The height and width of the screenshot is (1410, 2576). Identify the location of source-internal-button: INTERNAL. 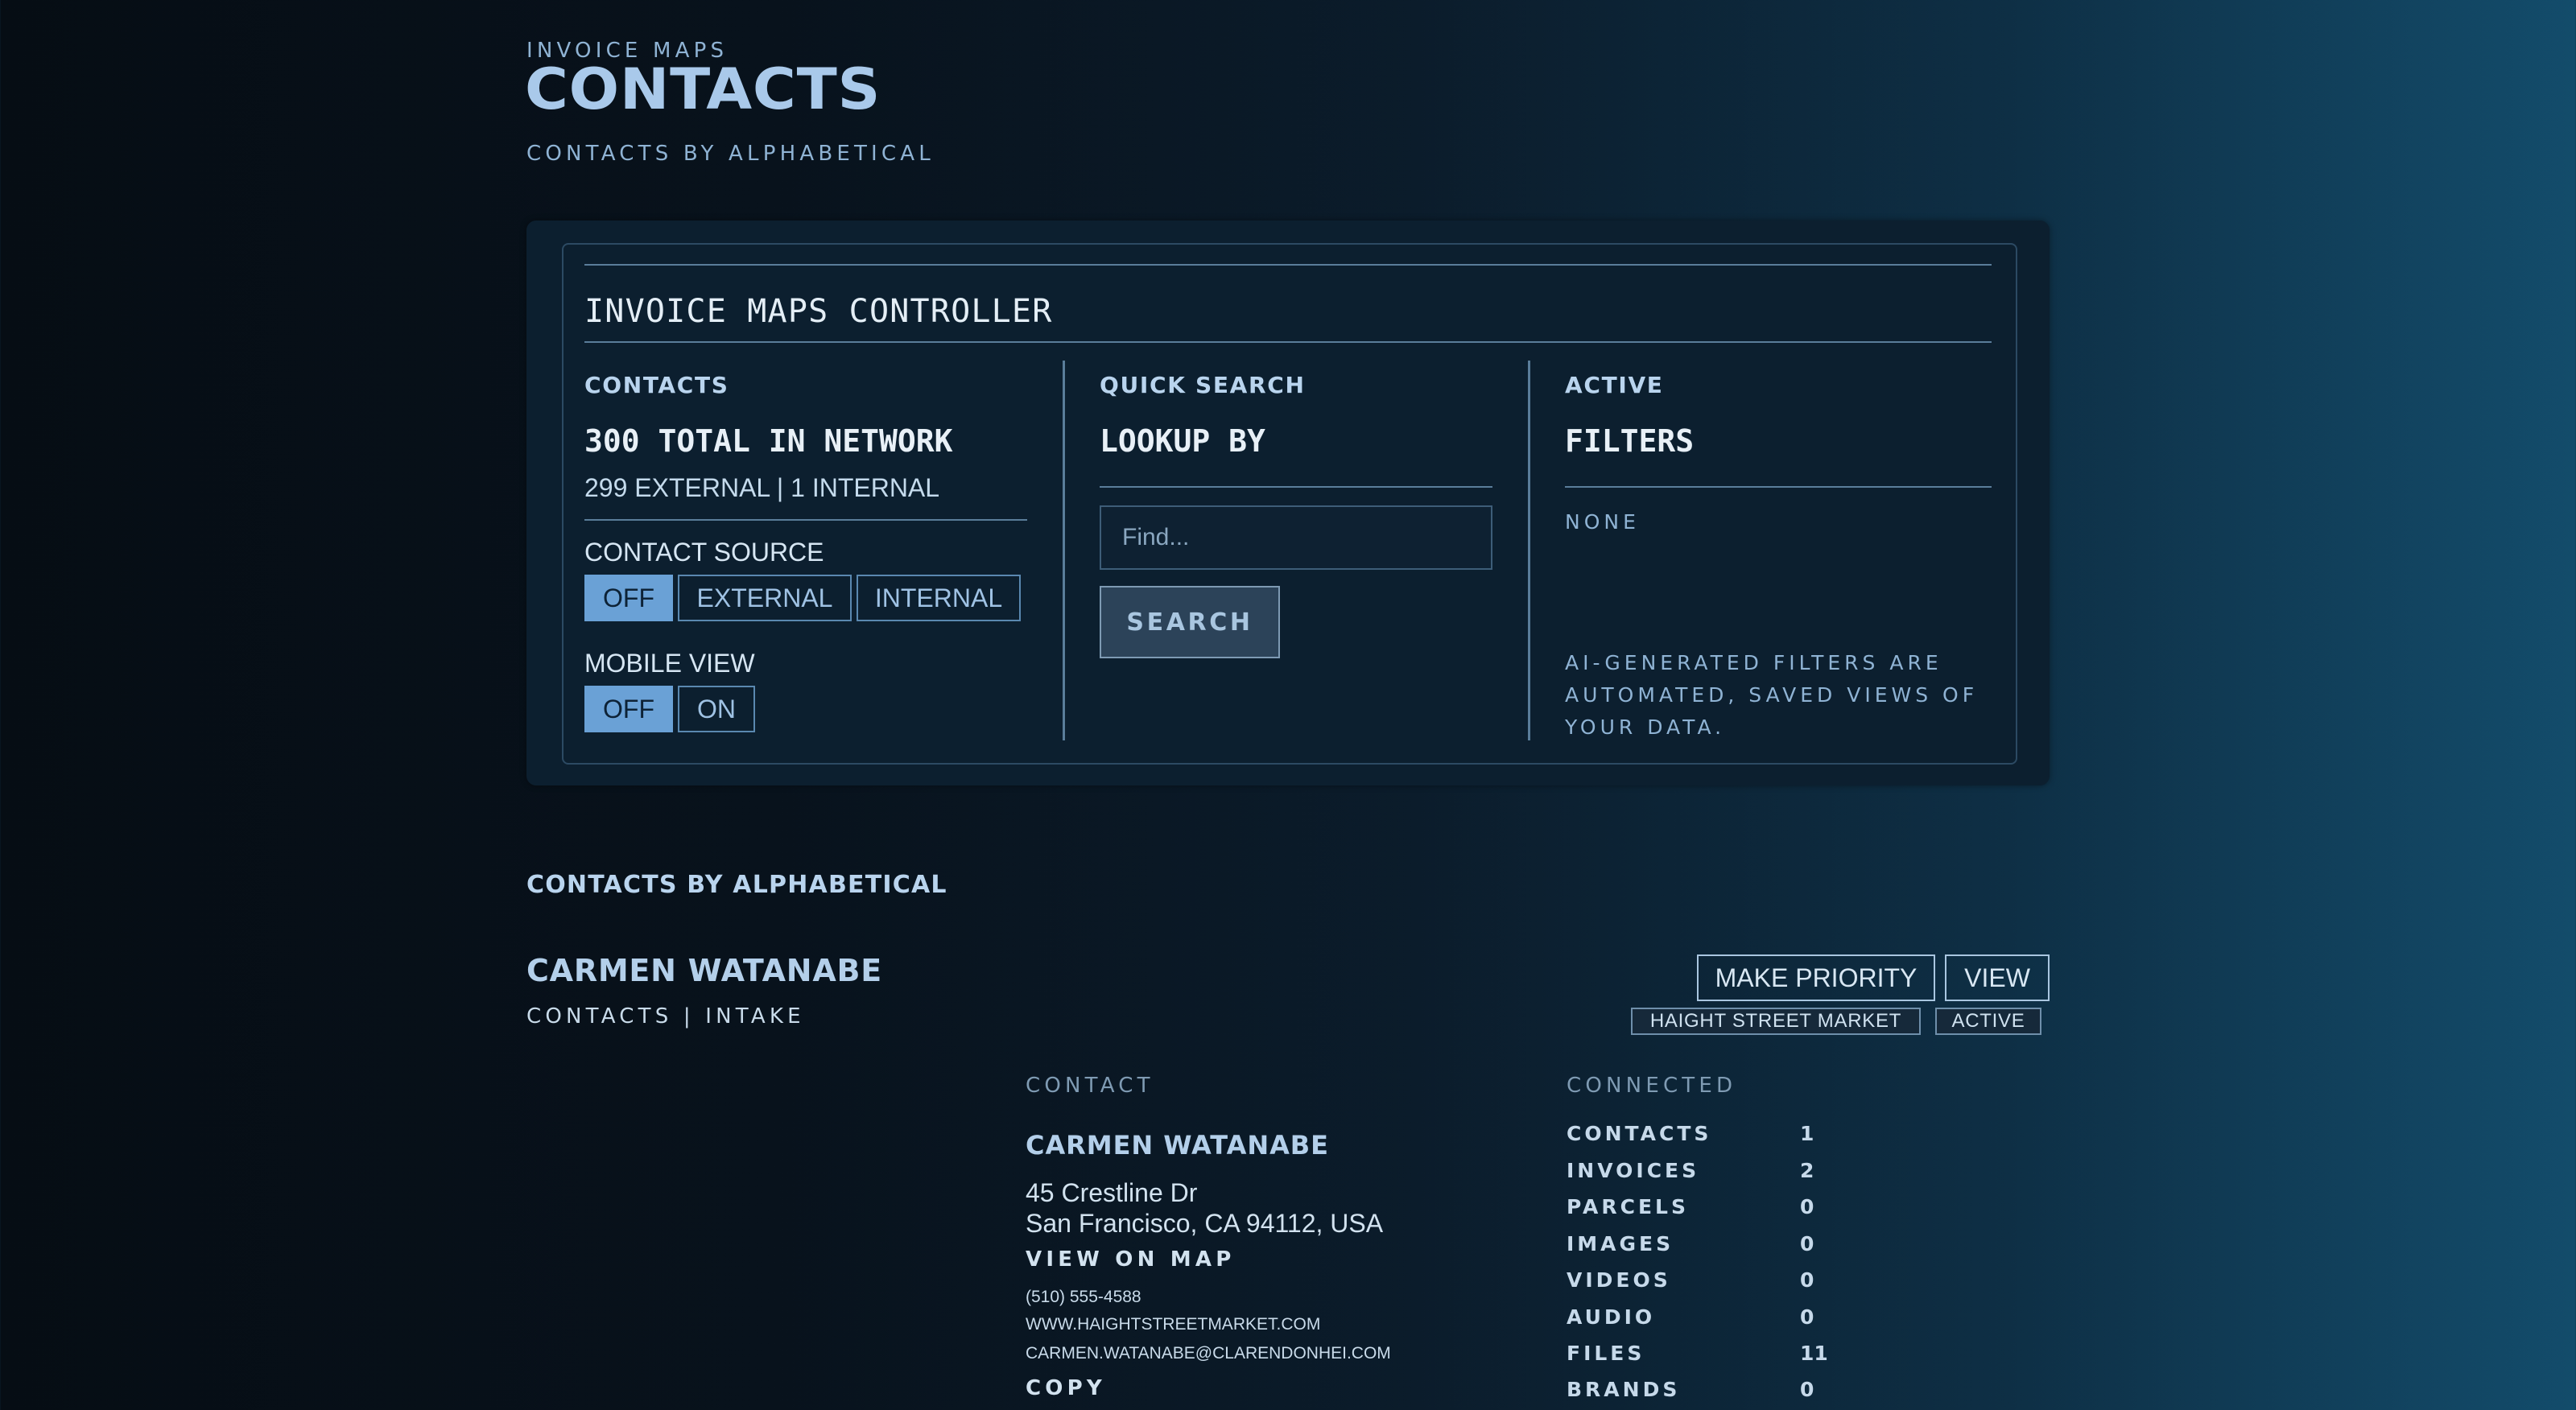
(939, 598).